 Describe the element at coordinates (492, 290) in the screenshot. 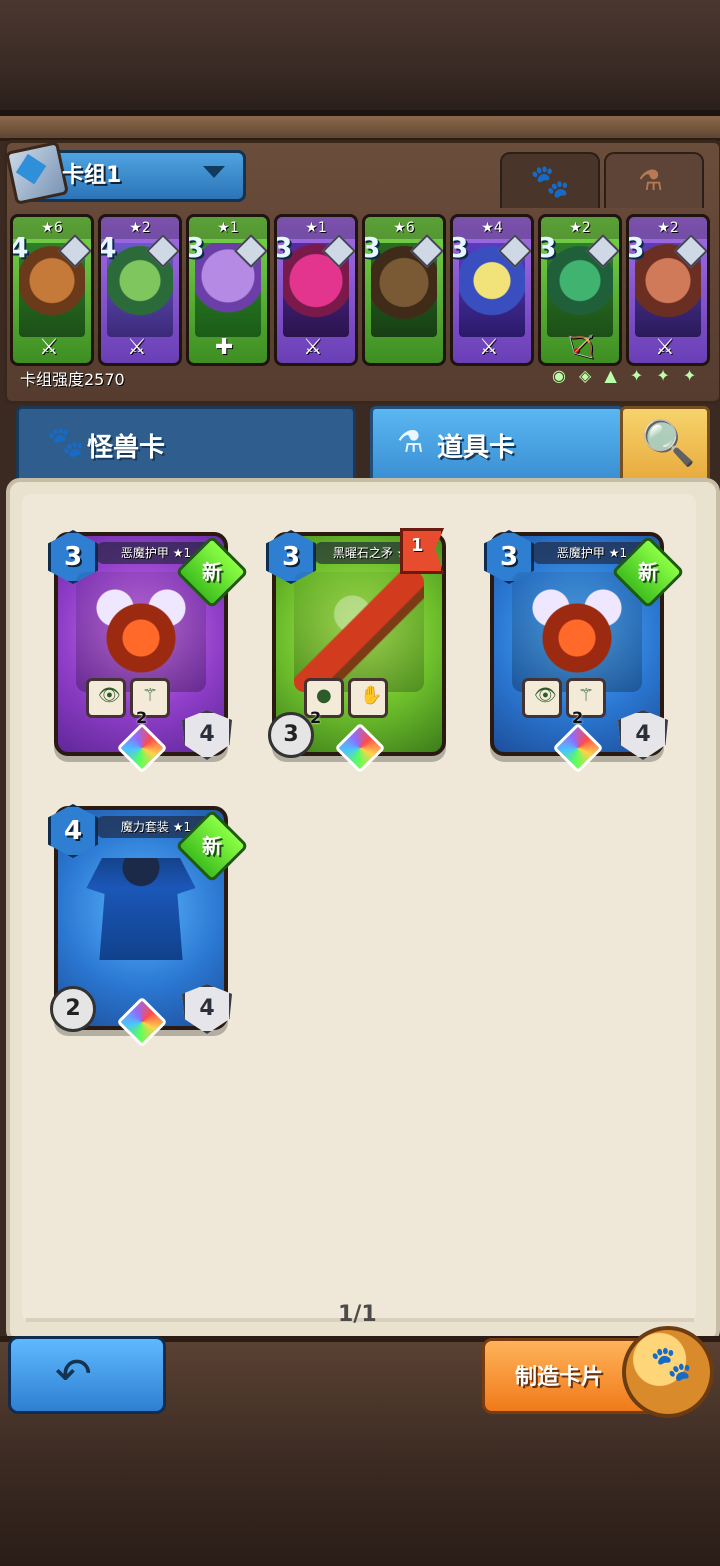

I see `deck-card-6: ★4 3 ⚔` at that location.